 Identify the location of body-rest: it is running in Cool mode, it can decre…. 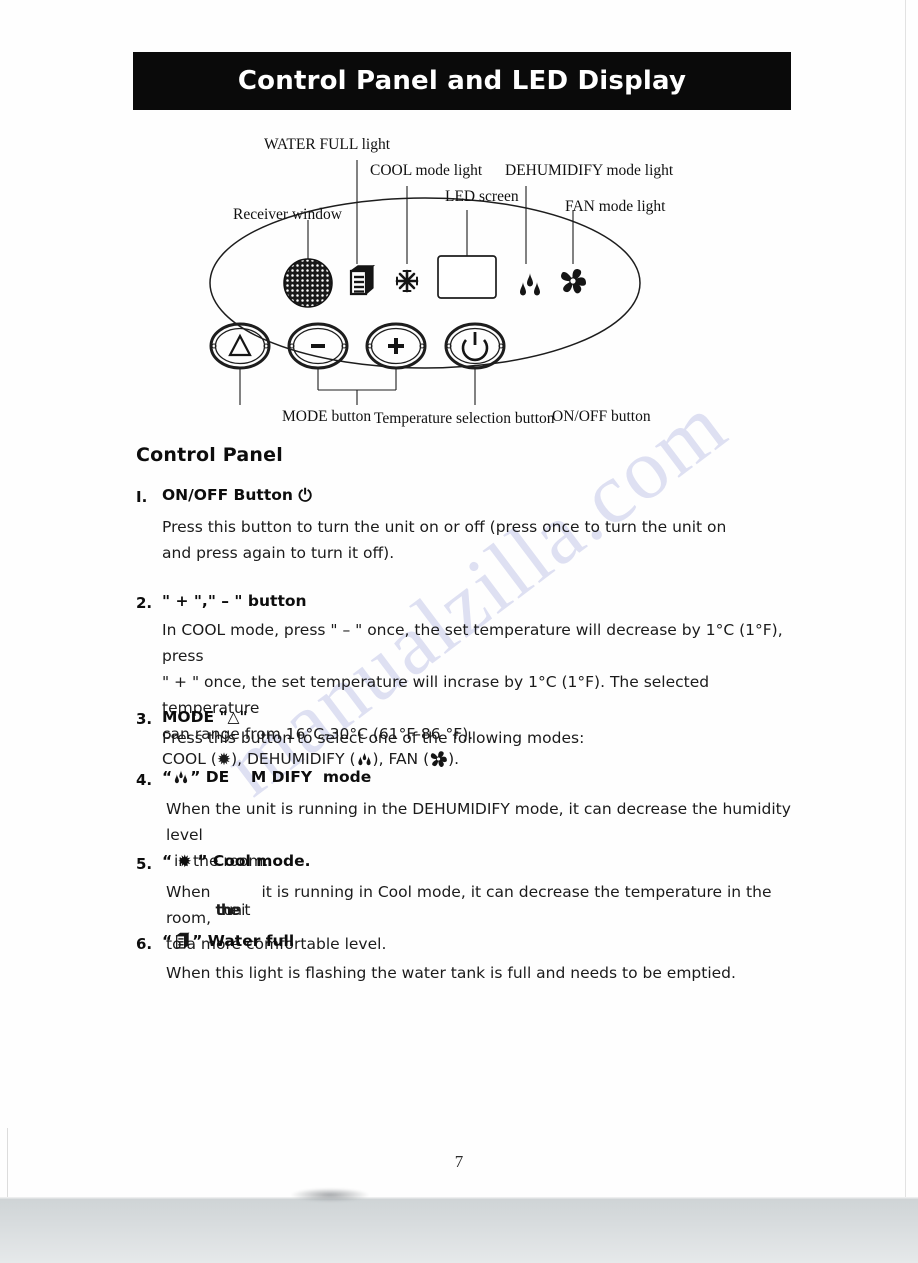
(469, 905).